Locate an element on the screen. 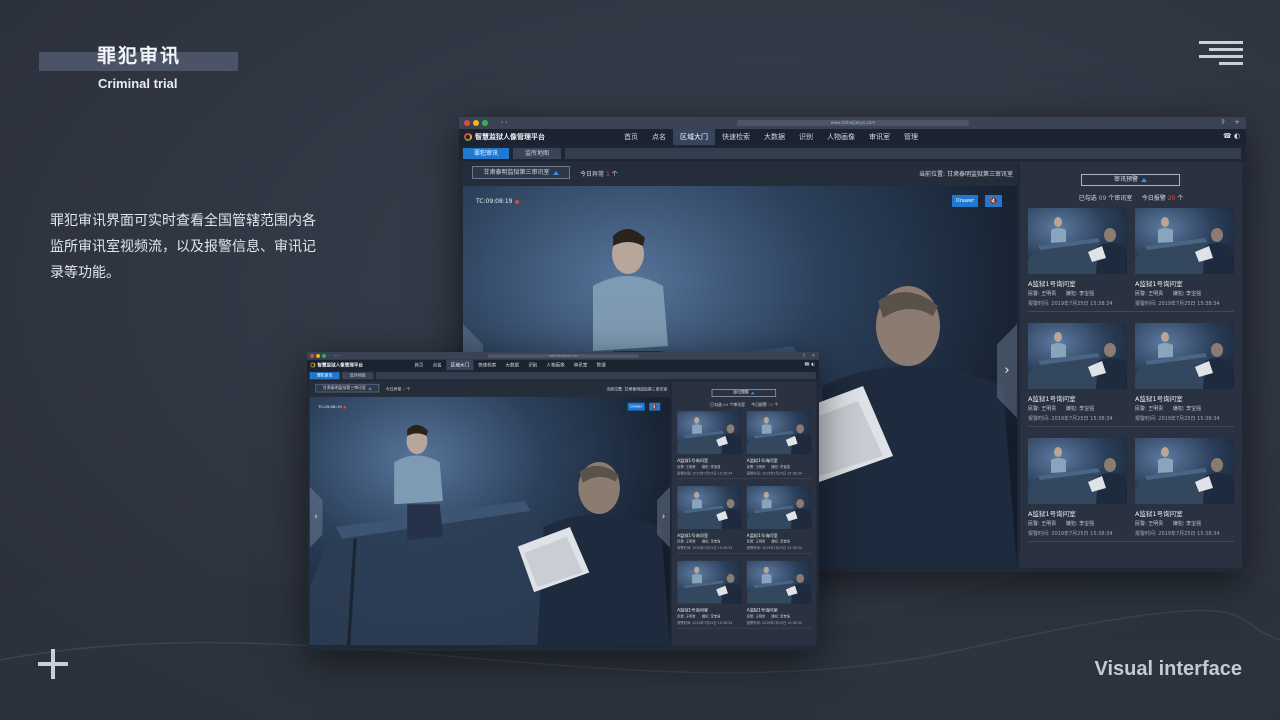  timecode-text: TC:09:08:19 is located at coordinates (494, 201).